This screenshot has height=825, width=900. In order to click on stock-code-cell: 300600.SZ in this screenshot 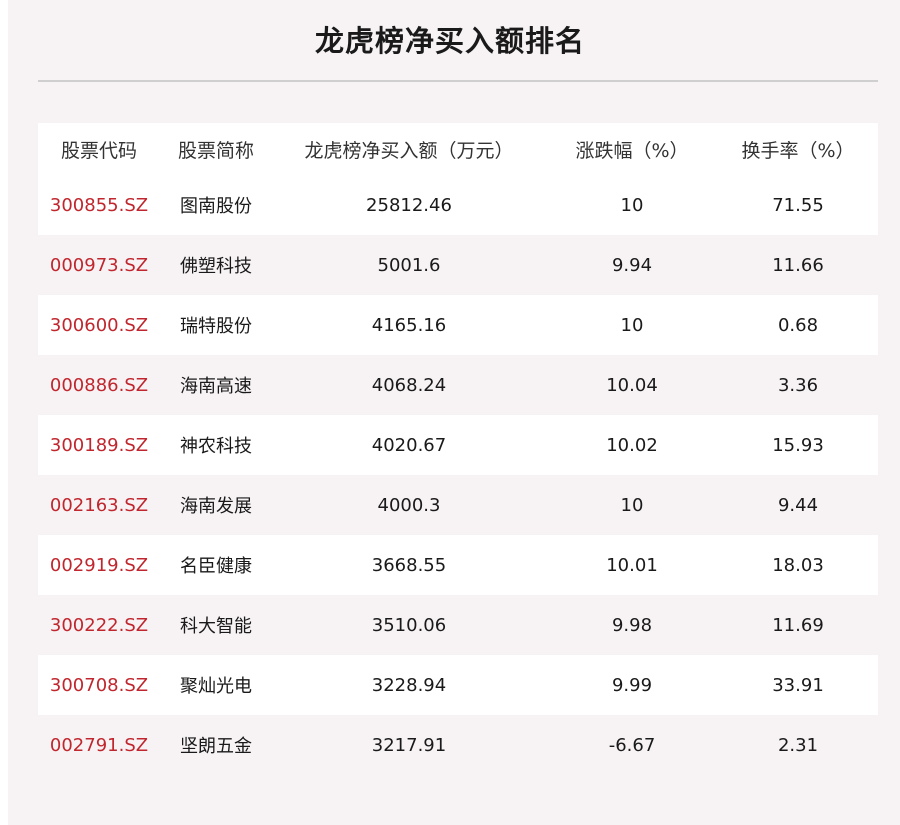, I will do `click(99, 325)`.